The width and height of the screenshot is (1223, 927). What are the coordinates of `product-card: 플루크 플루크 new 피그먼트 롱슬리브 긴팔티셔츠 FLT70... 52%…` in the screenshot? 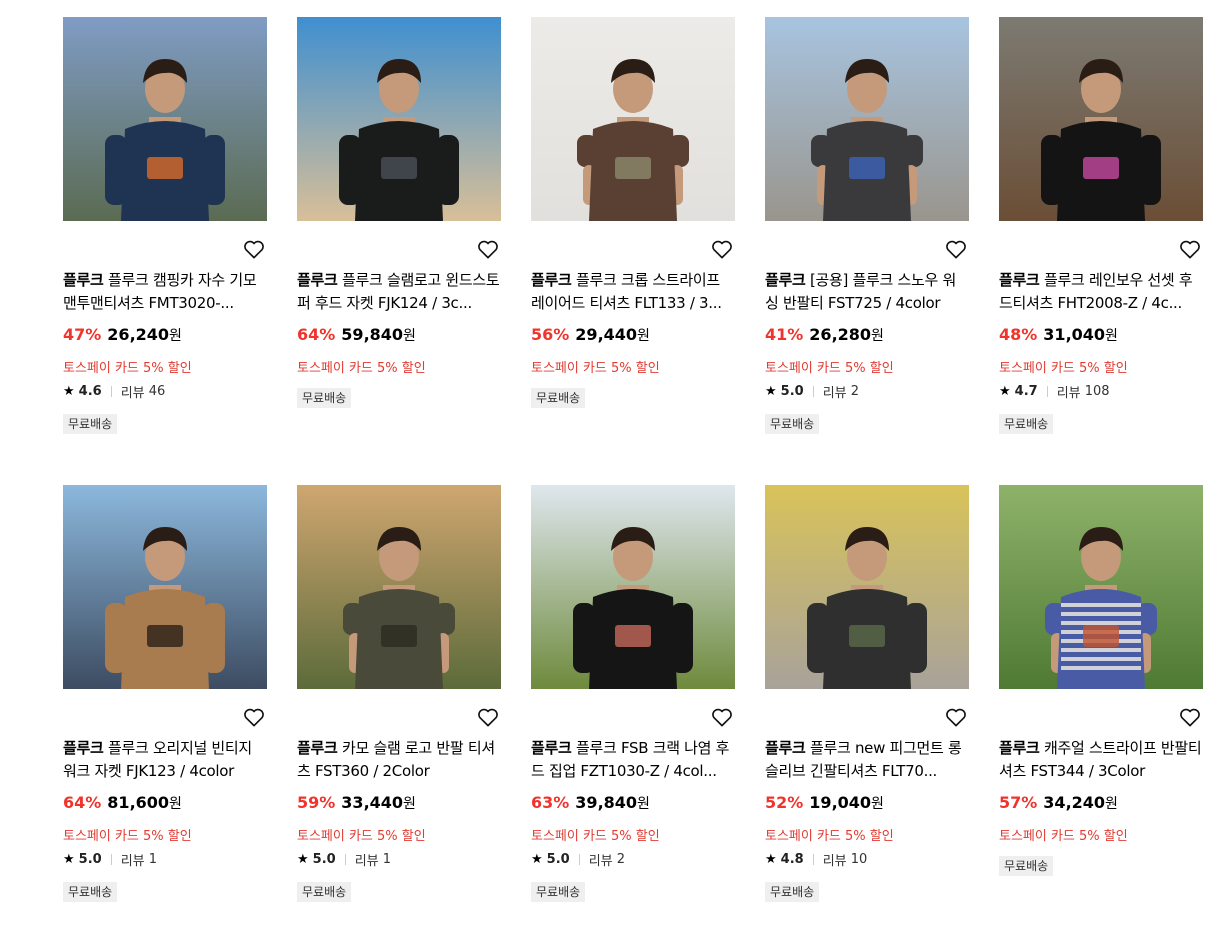 It's located at (867, 705).